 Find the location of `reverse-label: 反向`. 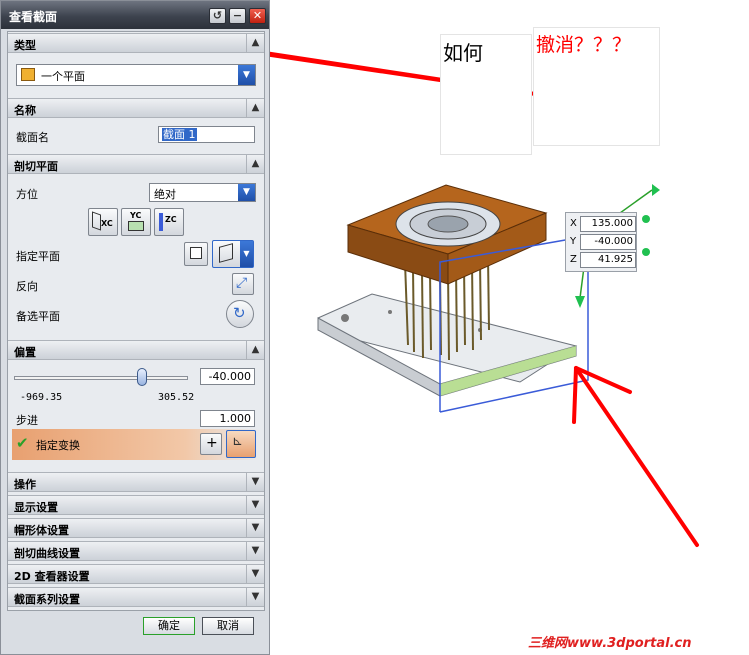

reverse-label: 反向 is located at coordinates (27, 286).